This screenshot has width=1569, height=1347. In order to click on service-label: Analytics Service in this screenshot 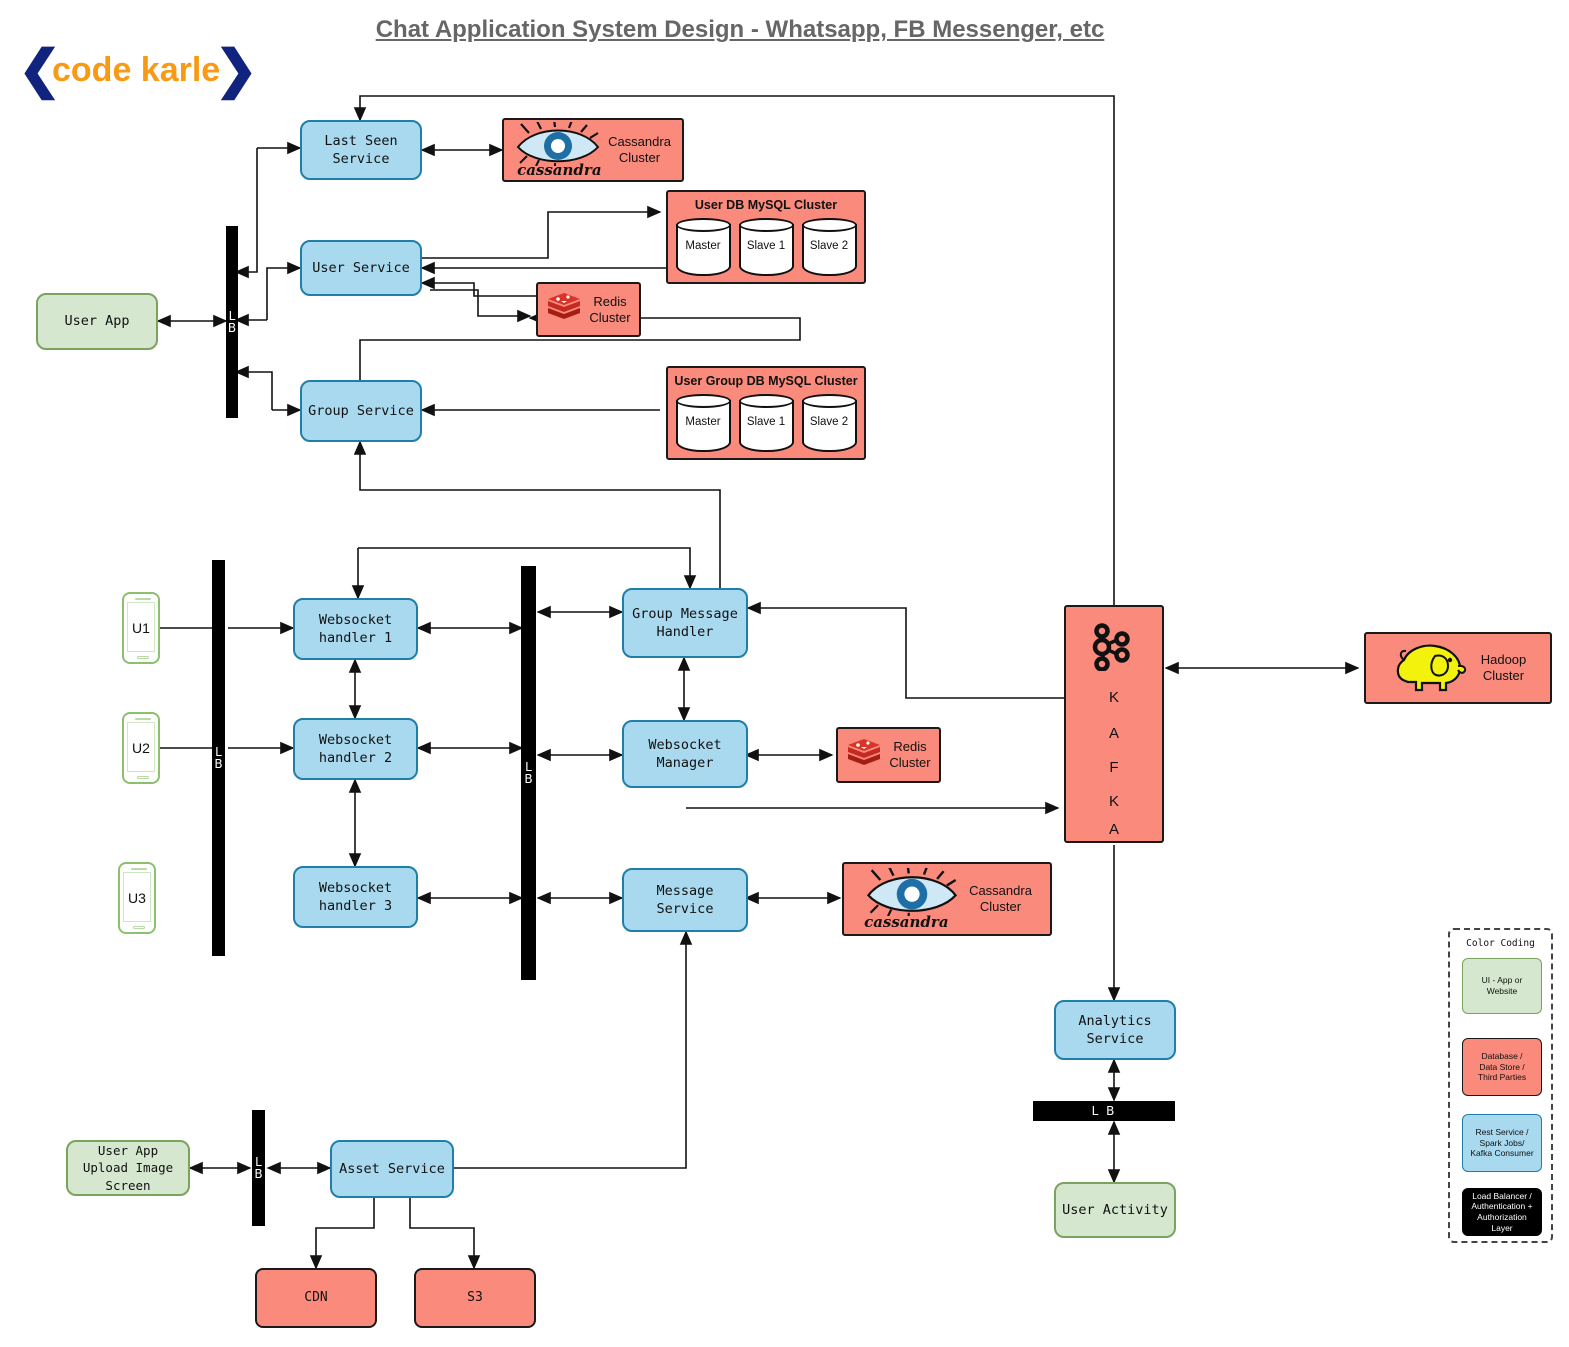, I will do `click(1115, 1029)`.